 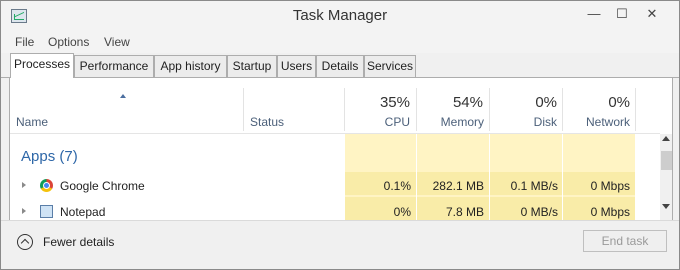 What do you see at coordinates (453, 122) in the screenshot?
I see `column-header-memory: Memory` at bounding box center [453, 122].